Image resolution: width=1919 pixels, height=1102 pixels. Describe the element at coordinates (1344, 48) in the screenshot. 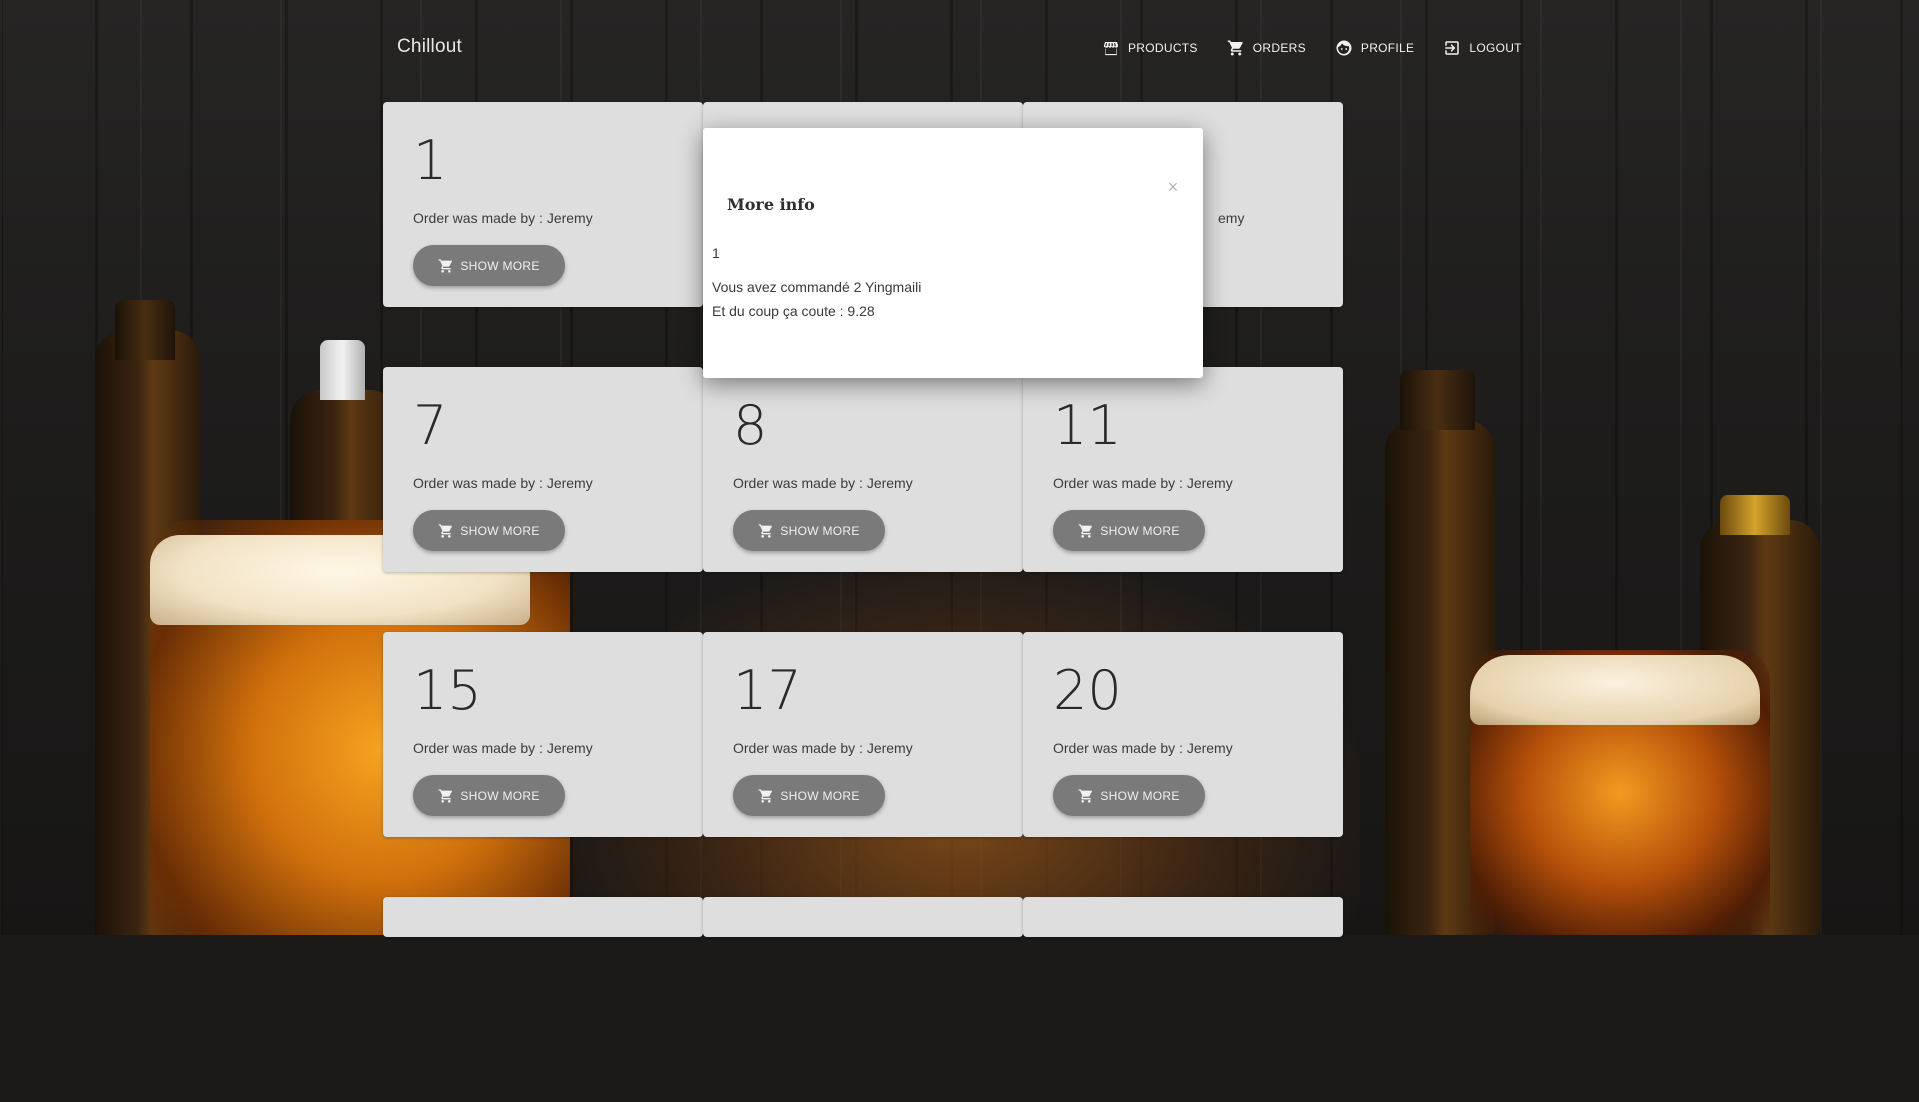

I see `face-icon` at that location.